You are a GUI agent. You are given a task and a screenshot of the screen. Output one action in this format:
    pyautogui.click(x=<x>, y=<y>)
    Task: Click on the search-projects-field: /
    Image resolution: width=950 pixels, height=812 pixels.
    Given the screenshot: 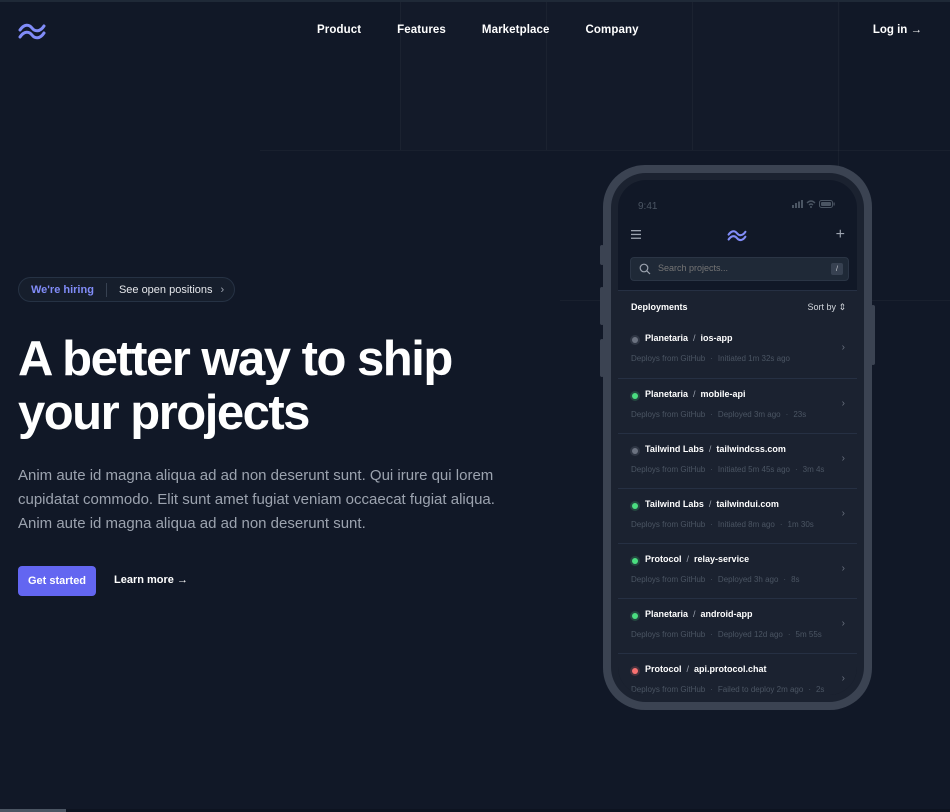 What is the action you would take?
    pyautogui.click(x=739, y=269)
    